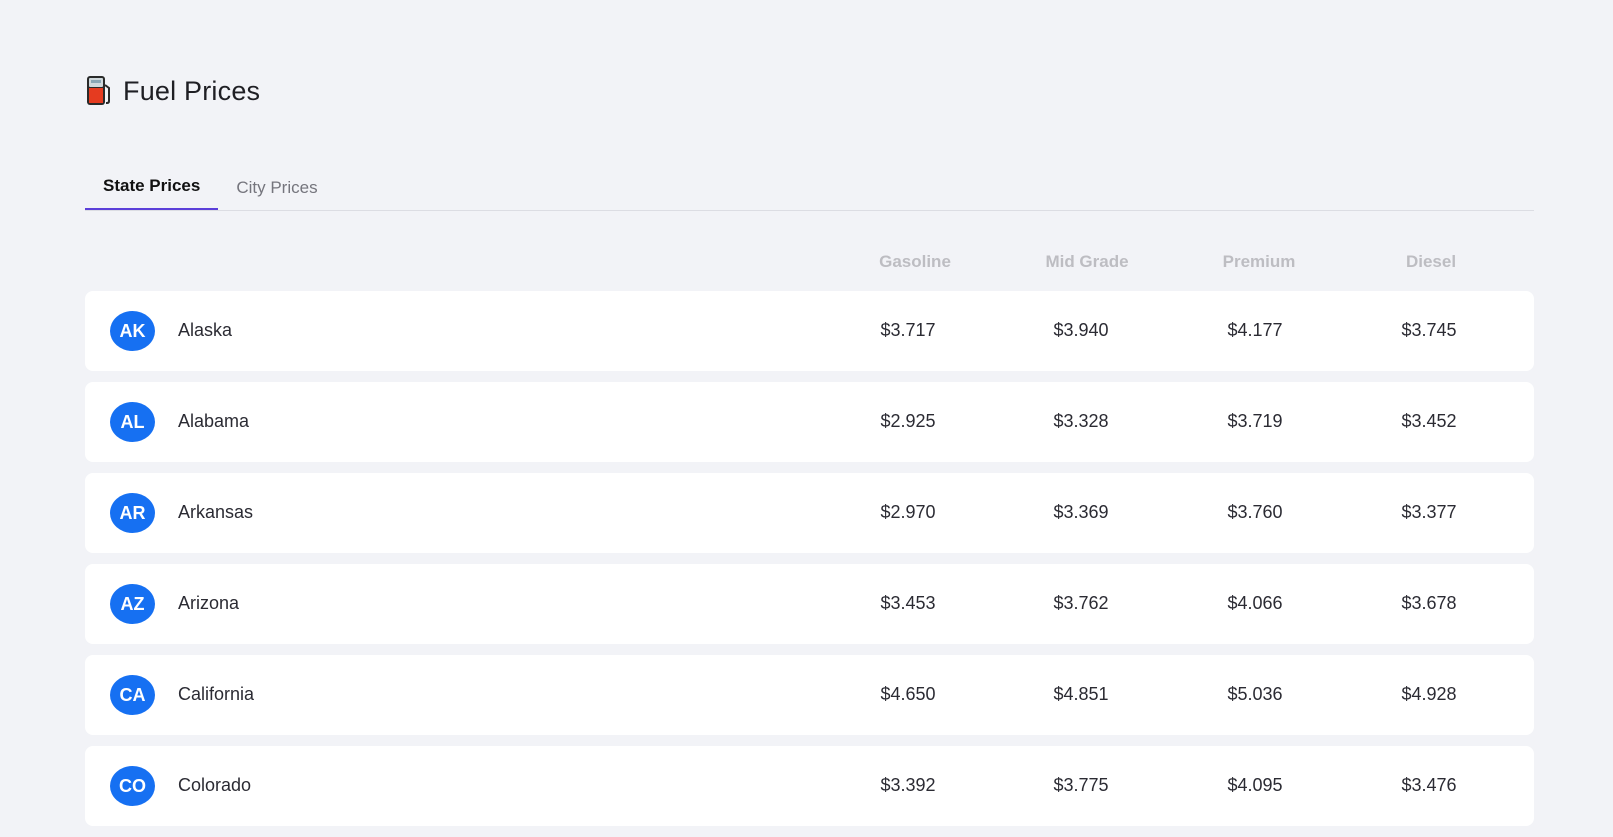 The height and width of the screenshot is (837, 1613). Describe the element at coordinates (908, 330) in the screenshot. I see `gasoline-price: $3.717` at that location.